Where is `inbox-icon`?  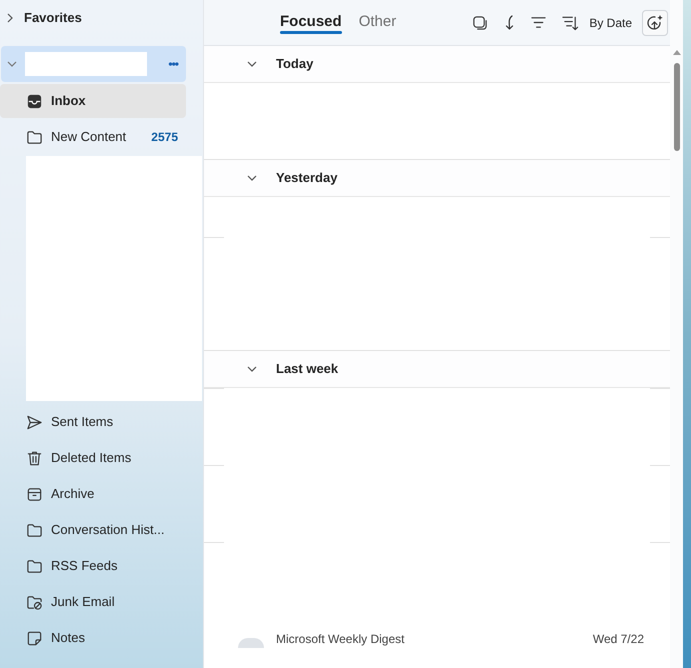 inbox-icon is located at coordinates (34, 101).